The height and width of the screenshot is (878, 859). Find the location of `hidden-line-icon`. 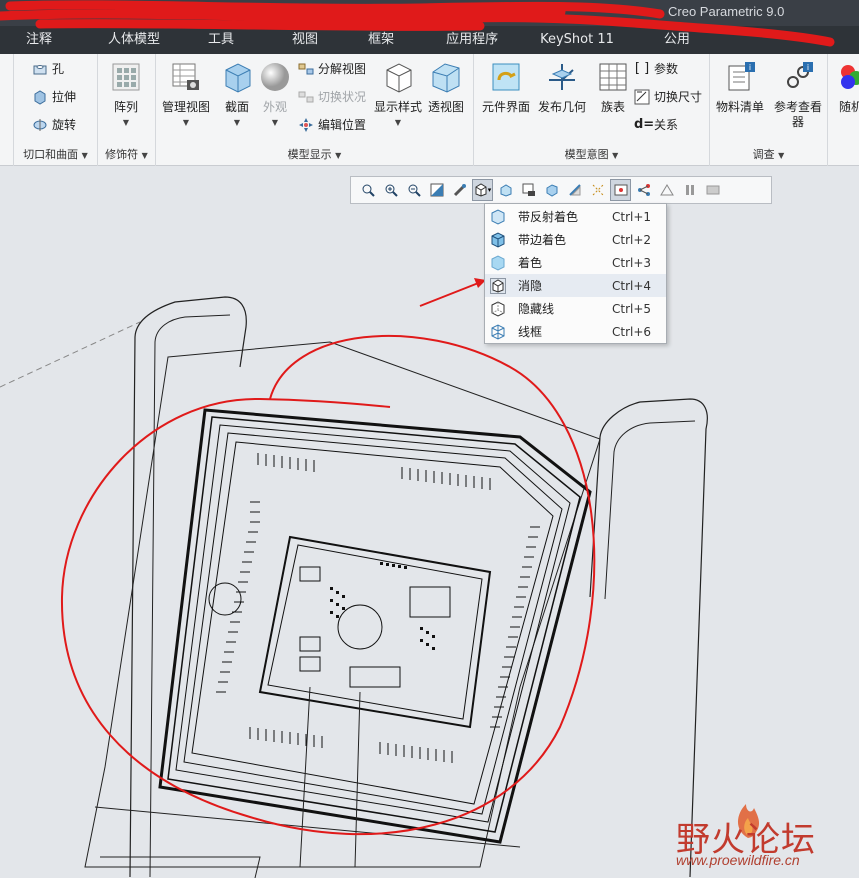

hidden-line-icon is located at coordinates (498, 308).